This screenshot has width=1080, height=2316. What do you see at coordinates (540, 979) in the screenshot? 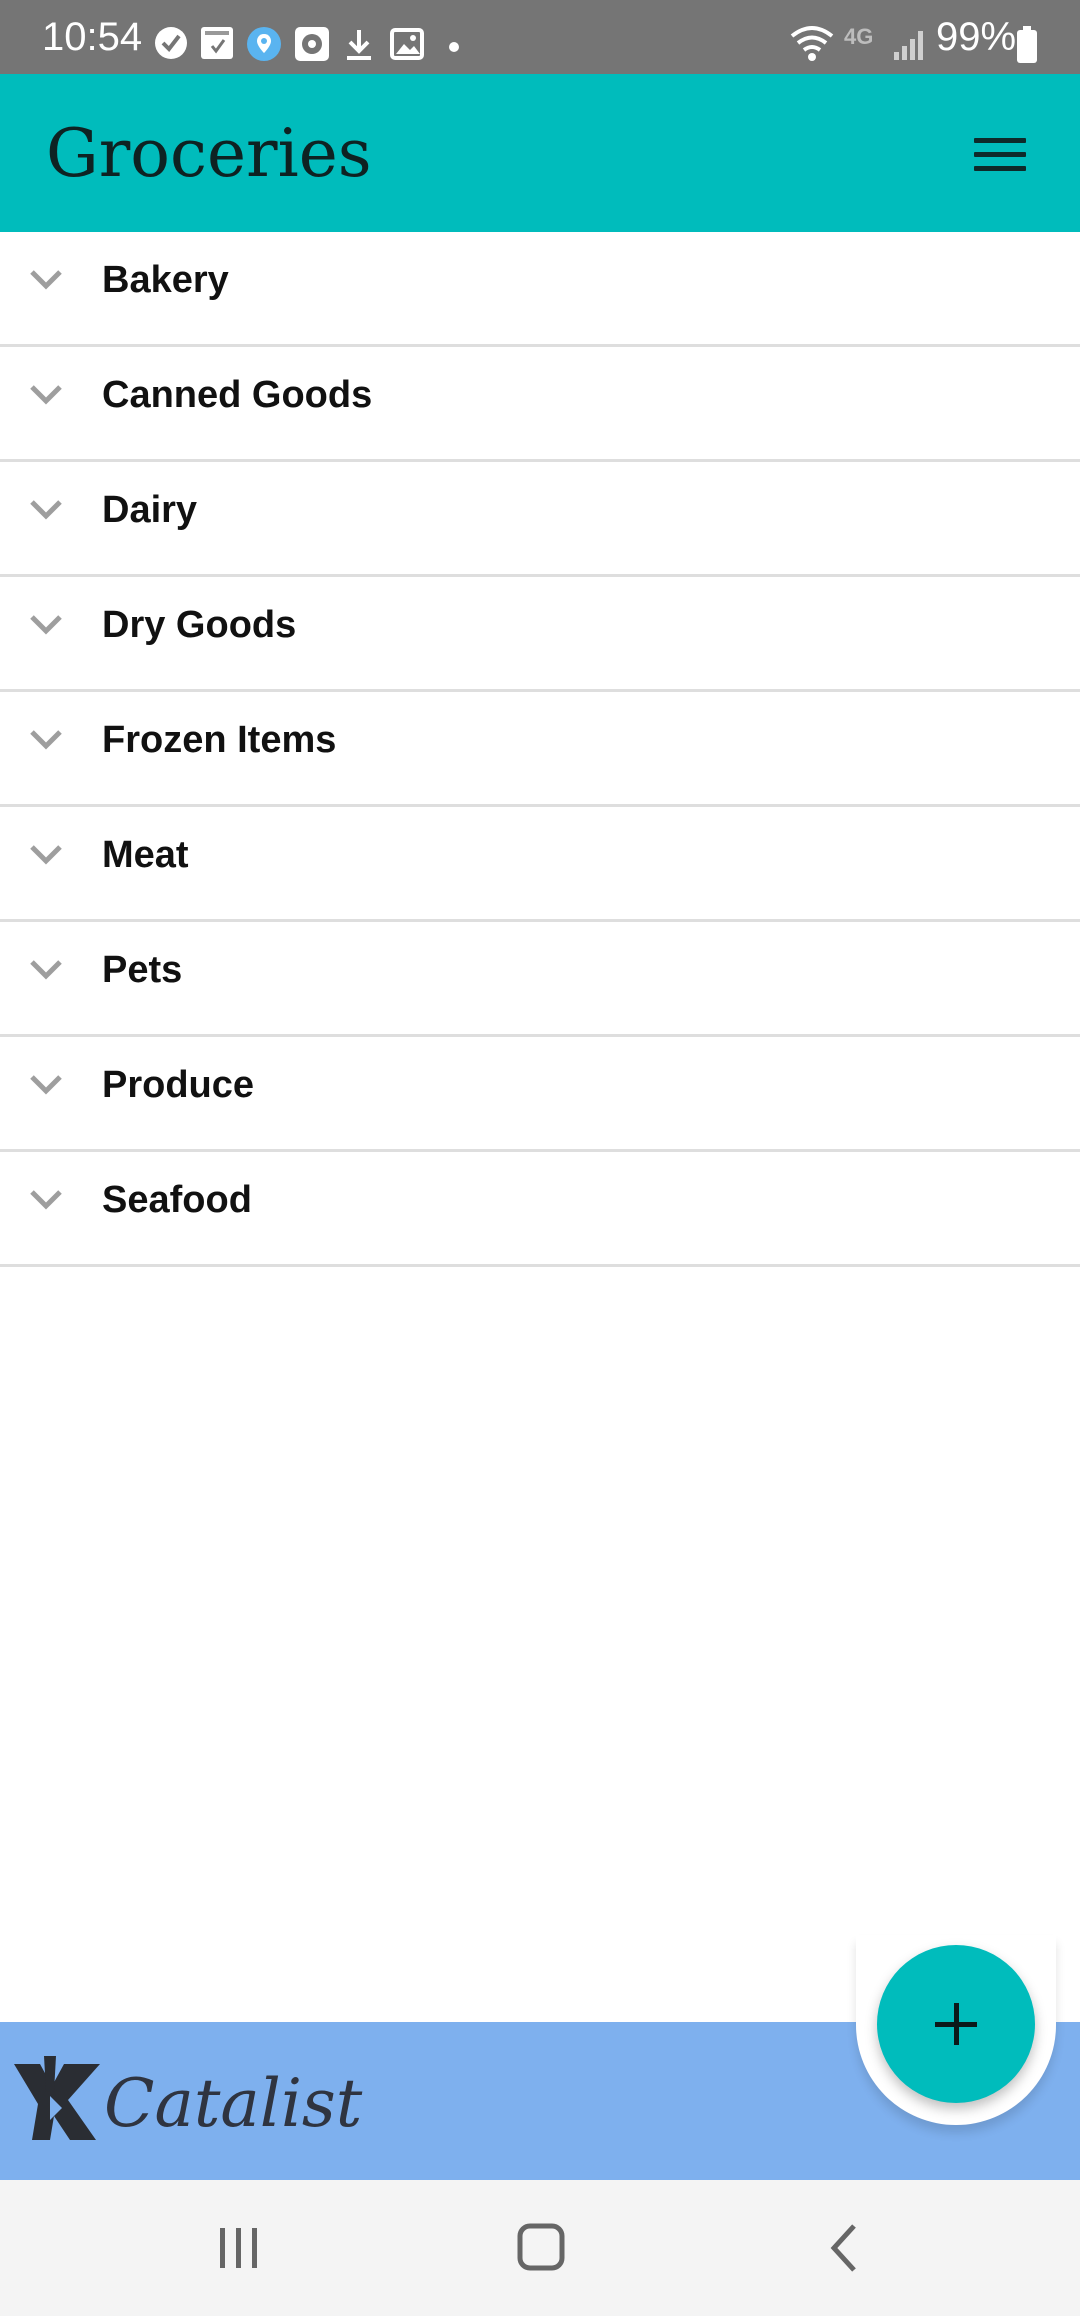
I see `category-item-pets: Pets` at bounding box center [540, 979].